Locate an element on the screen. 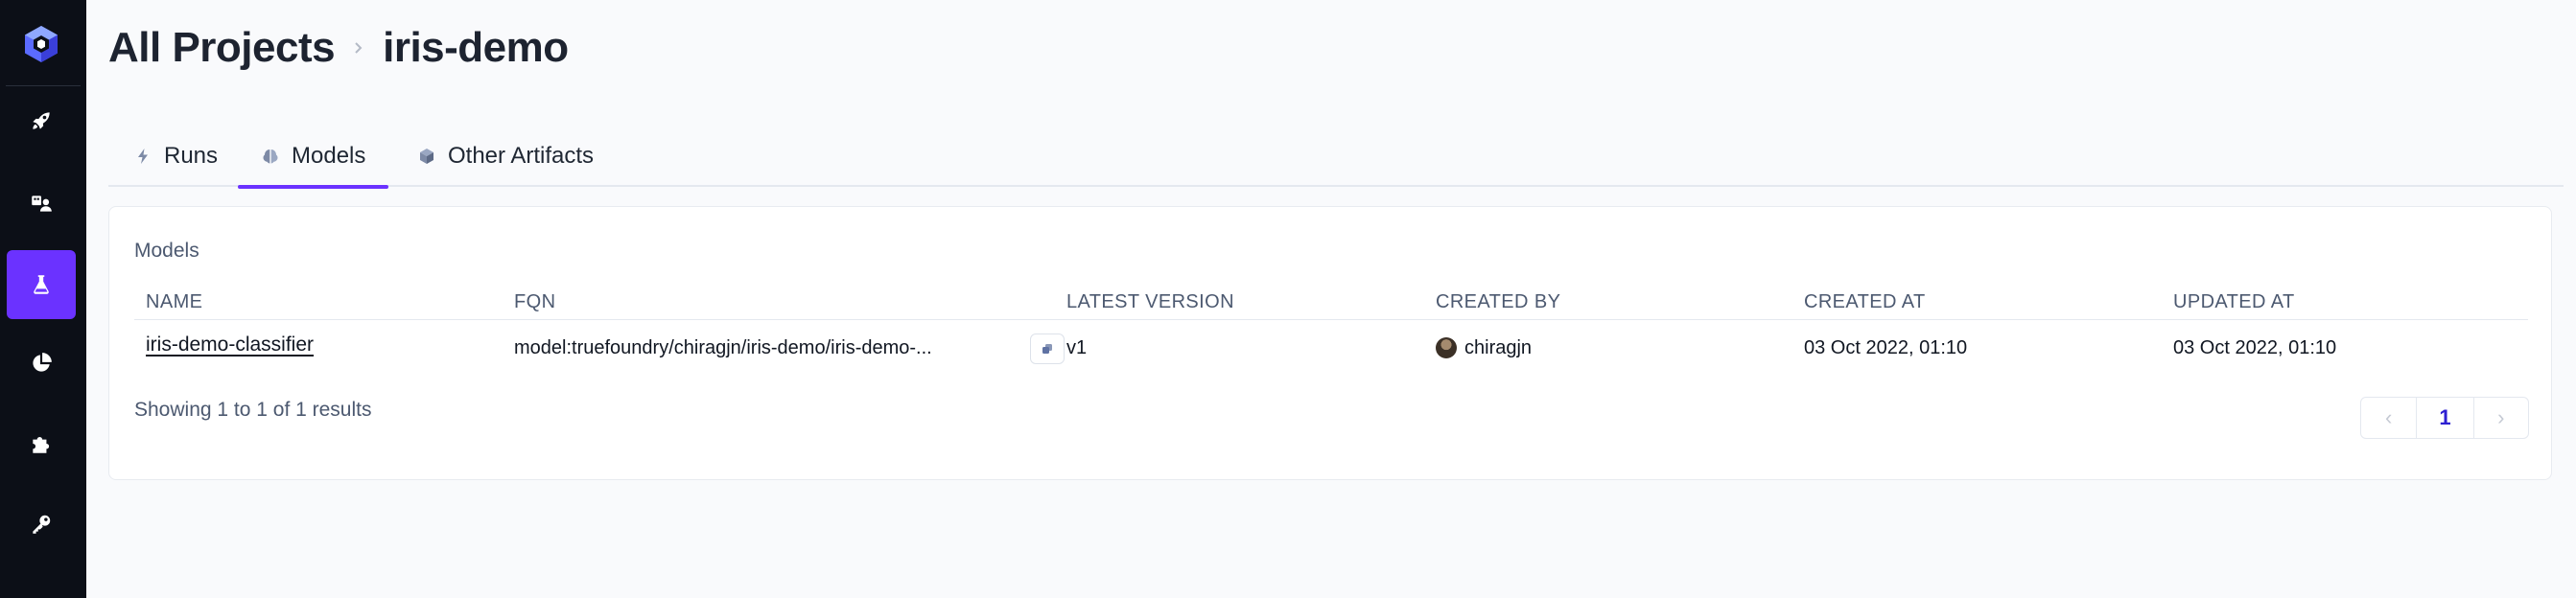 This screenshot has width=2576, height=598. page-title: iris-demo is located at coordinates (476, 47).